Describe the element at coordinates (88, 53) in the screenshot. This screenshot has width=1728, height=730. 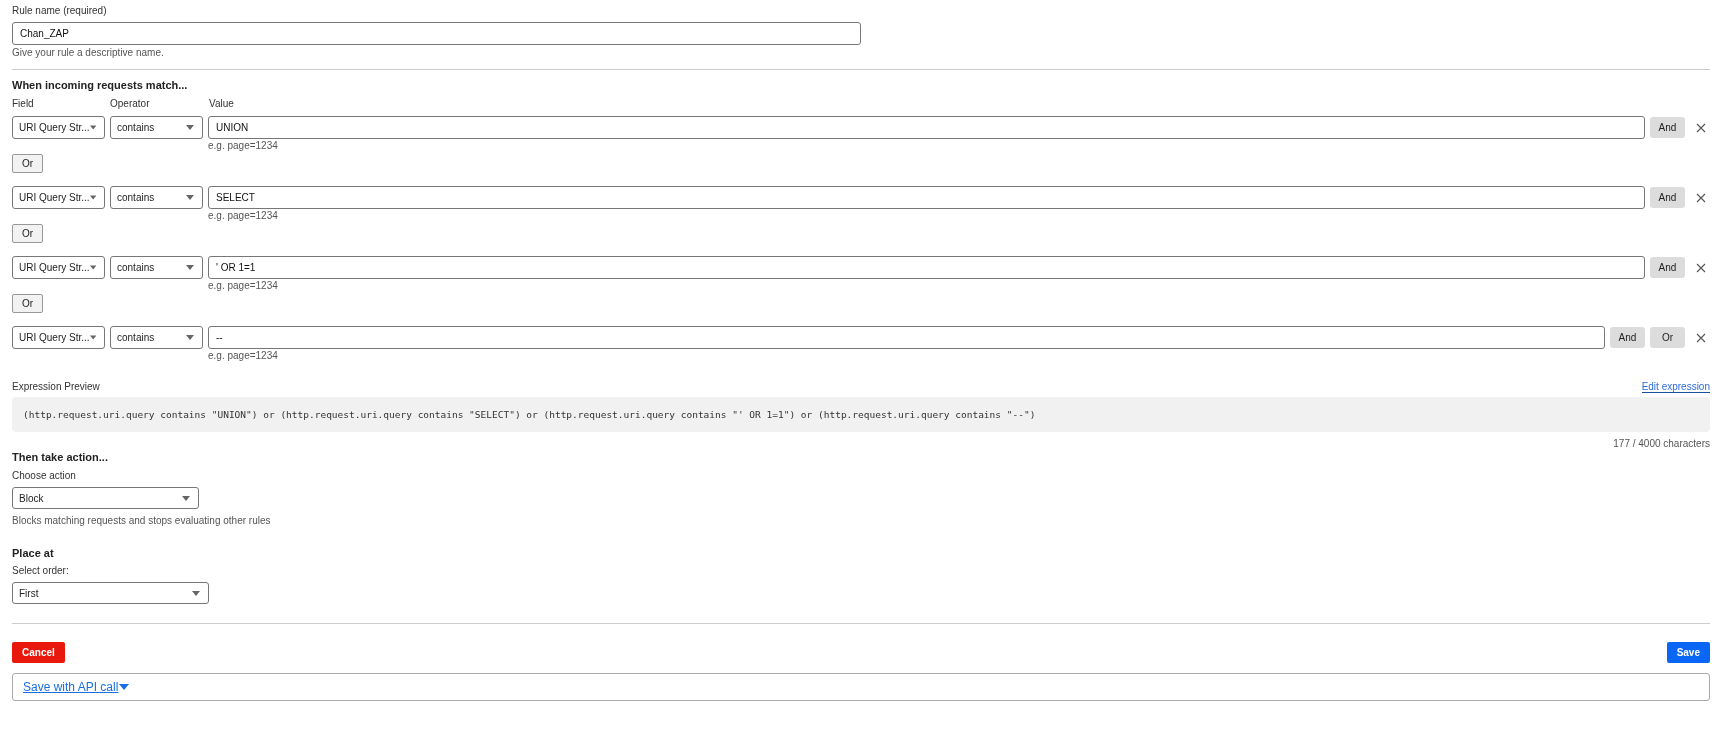
I see `hint-text: Give your rule a descriptive name.` at that location.